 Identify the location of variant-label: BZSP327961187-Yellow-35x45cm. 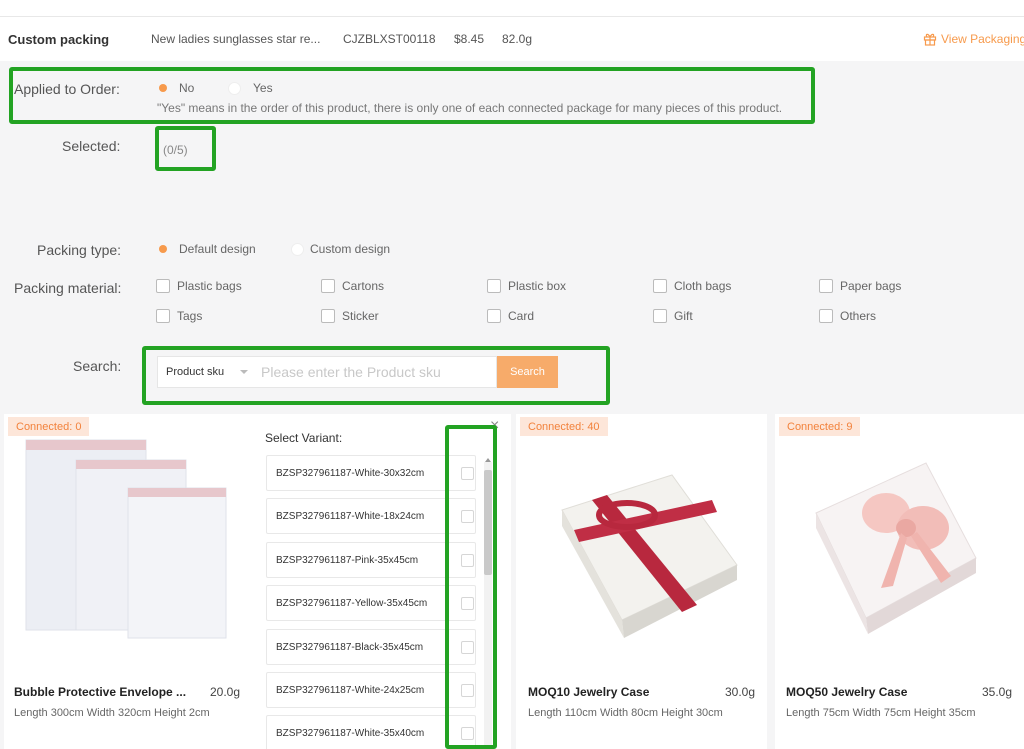
(352, 603).